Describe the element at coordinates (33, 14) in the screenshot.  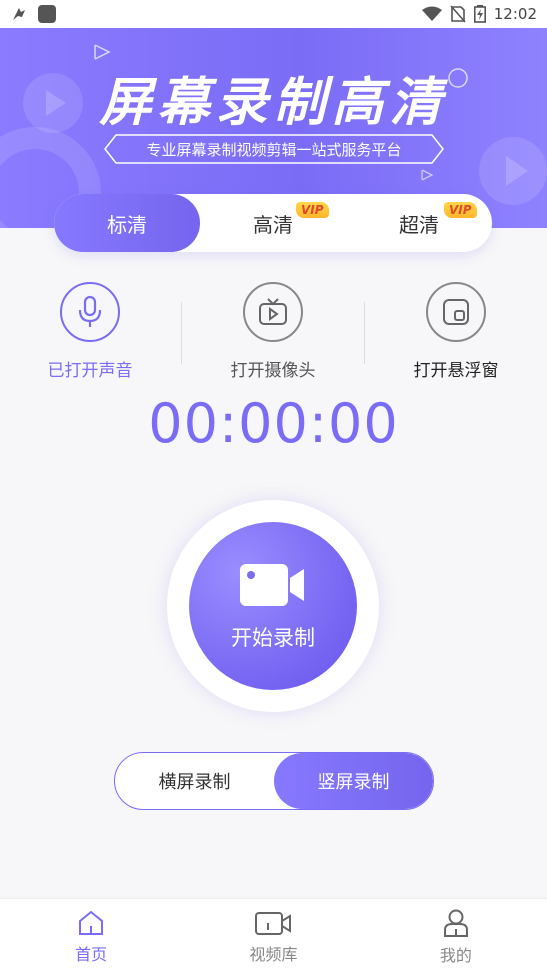
I see `status-left` at that location.